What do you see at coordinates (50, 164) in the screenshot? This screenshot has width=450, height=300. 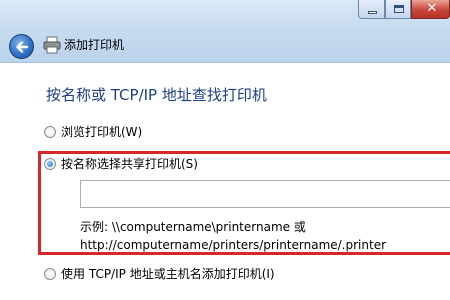 I see `shared-printer-radio` at bounding box center [50, 164].